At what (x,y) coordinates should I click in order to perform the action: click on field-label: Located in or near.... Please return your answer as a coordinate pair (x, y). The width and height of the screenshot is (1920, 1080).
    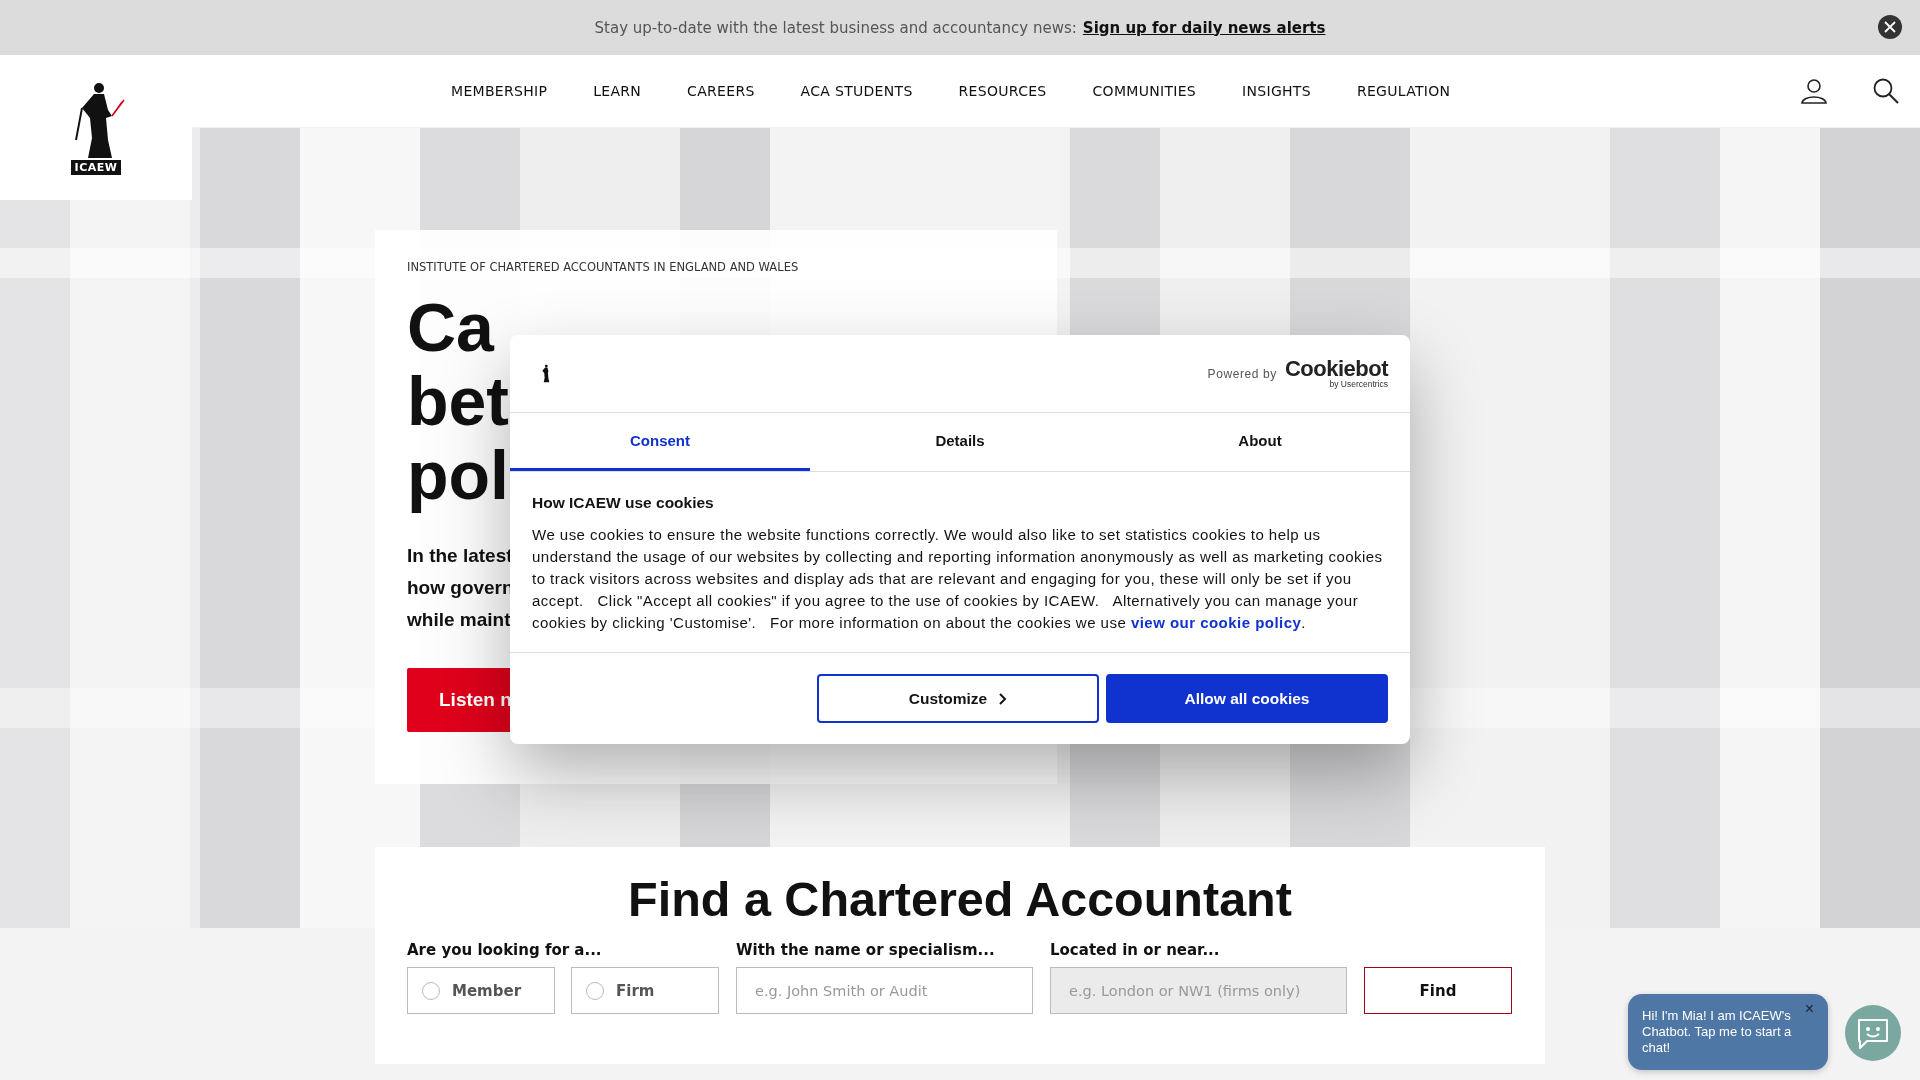
    Looking at the image, I should click on (1135, 950).